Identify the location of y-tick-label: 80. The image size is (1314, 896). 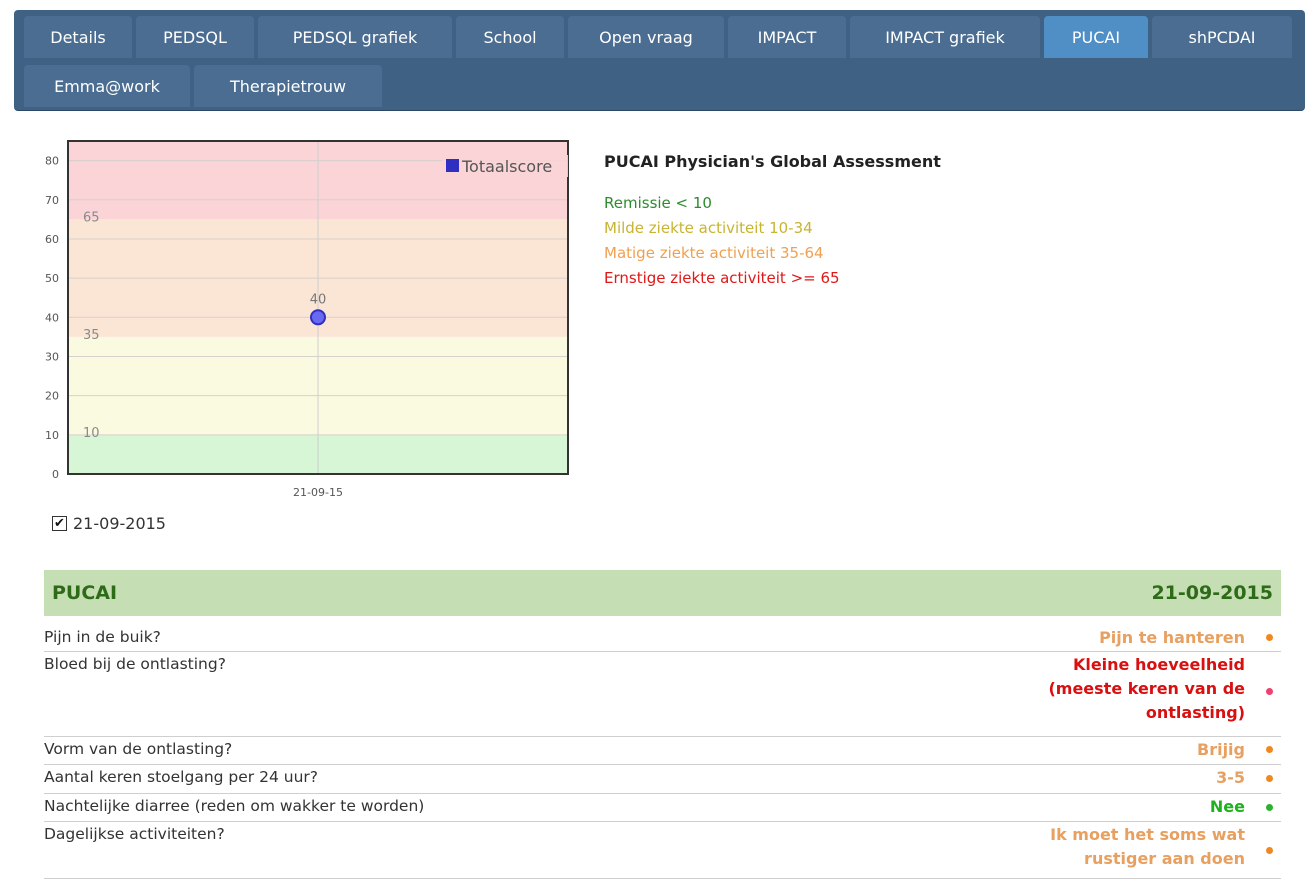
(52, 161).